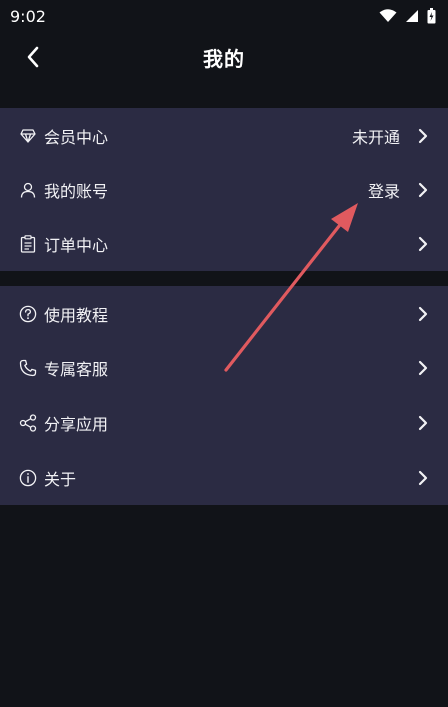  I want to click on chevron-left-icon, so click(33, 57).